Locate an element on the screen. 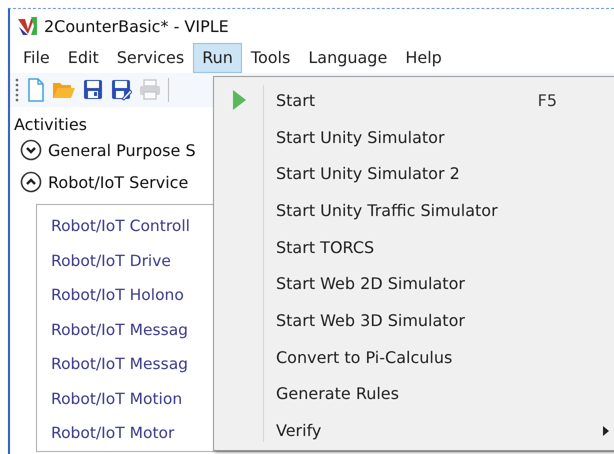 The image size is (614, 454). menu-item: Convert to Pi-Calculus is located at coordinates (414, 357).